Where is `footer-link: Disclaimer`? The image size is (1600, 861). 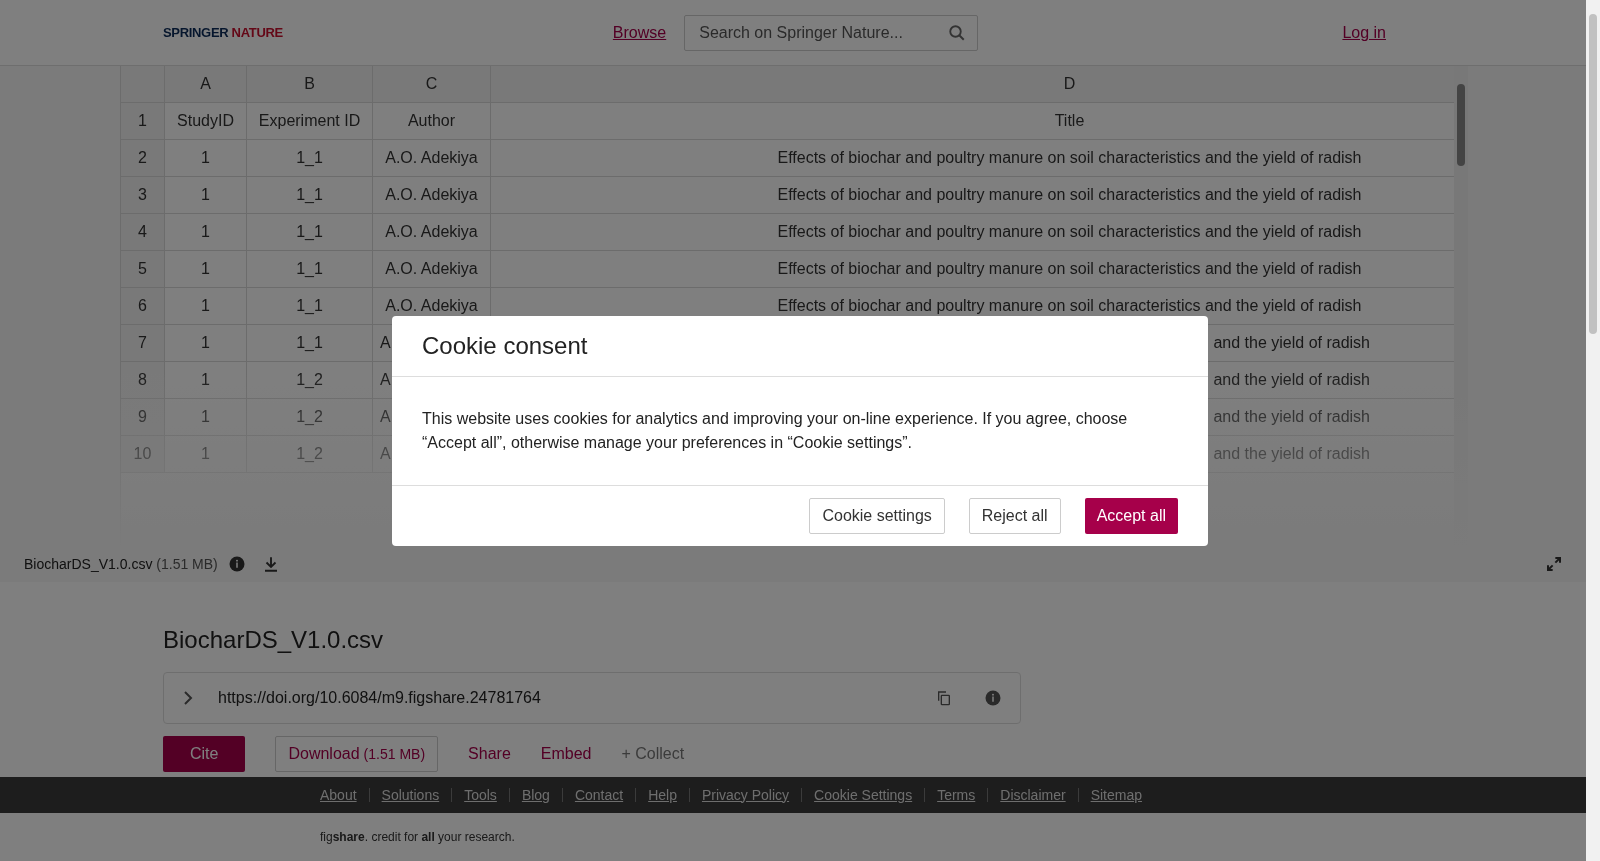 footer-link: Disclaimer is located at coordinates (1033, 795).